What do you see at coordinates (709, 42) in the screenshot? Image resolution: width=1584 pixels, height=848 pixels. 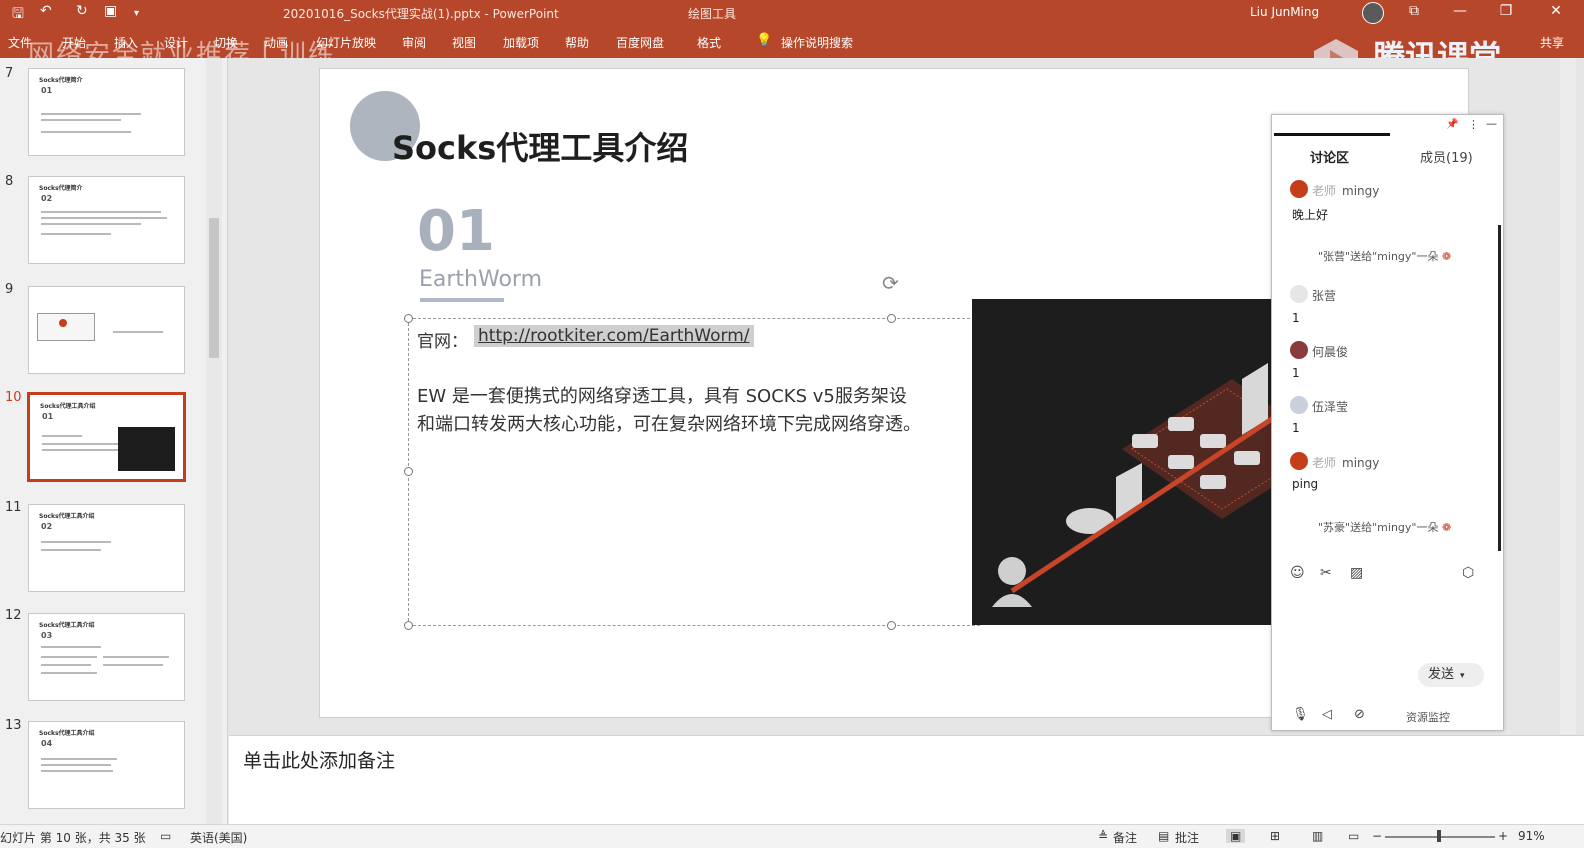 I see `tab-format: 格式` at bounding box center [709, 42].